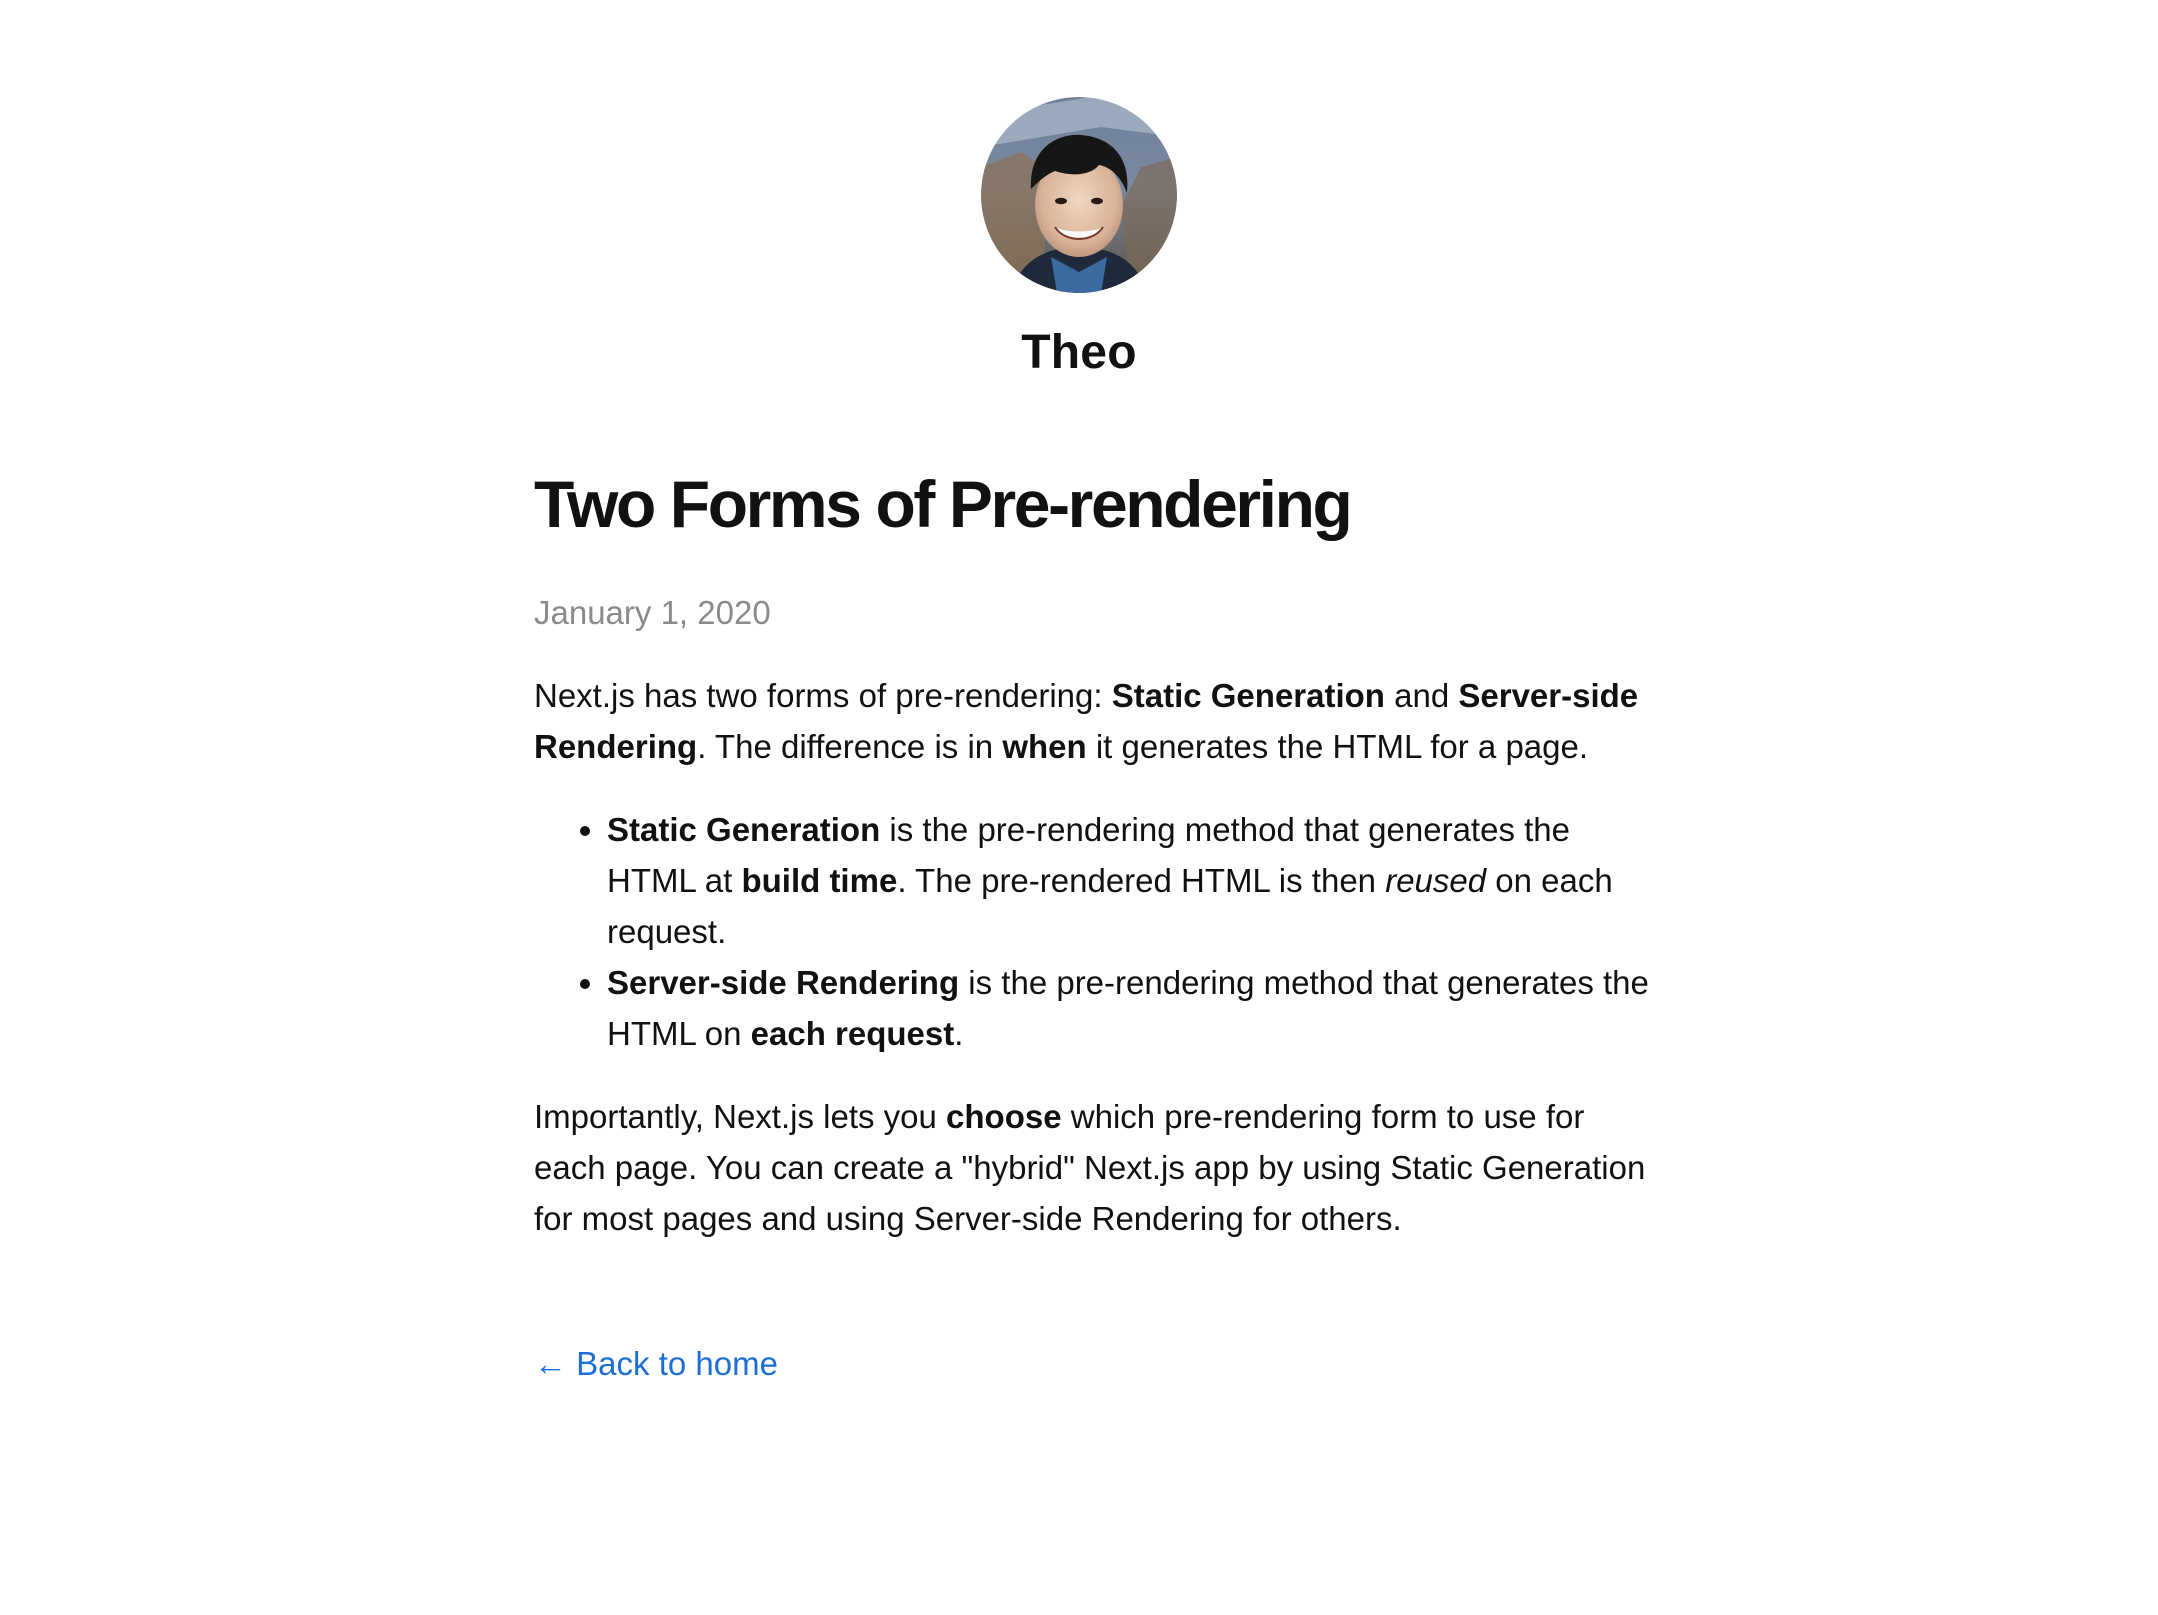  Describe the element at coordinates (1079, 352) in the screenshot. I see `site-name: Theo` at that location.